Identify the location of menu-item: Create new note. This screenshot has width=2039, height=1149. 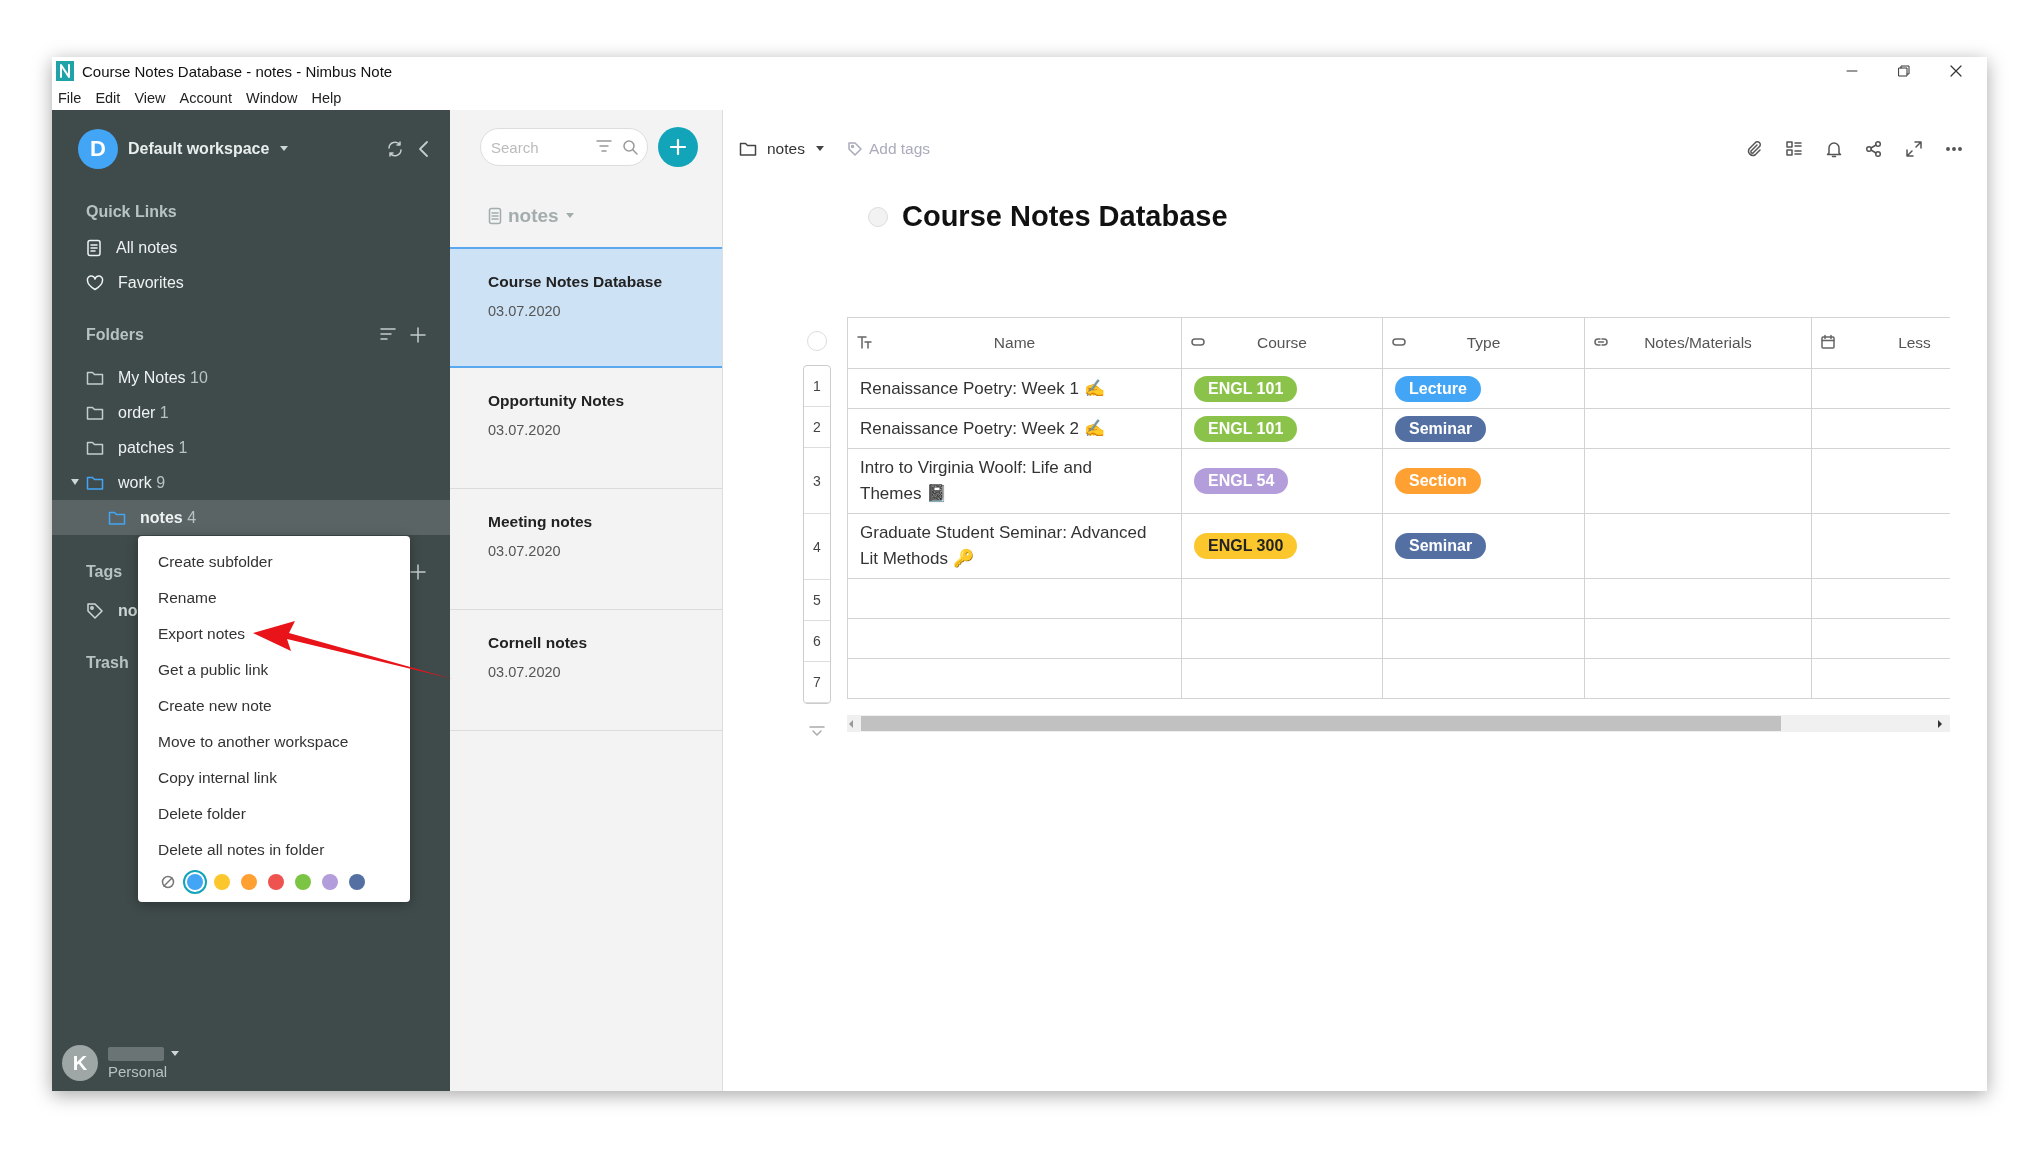
(274, 706).